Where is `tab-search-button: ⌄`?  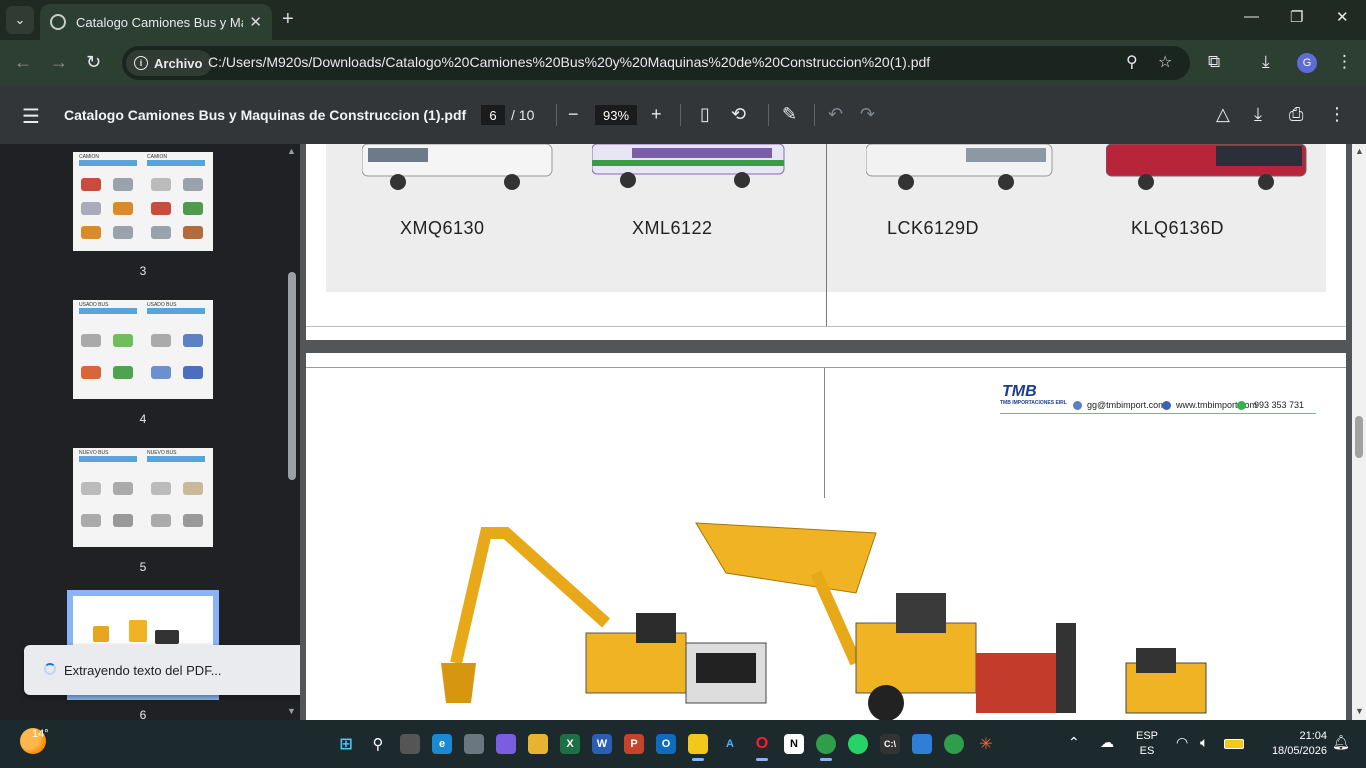
tab-search-button: ⌄ is located at coordinates (20, 20).